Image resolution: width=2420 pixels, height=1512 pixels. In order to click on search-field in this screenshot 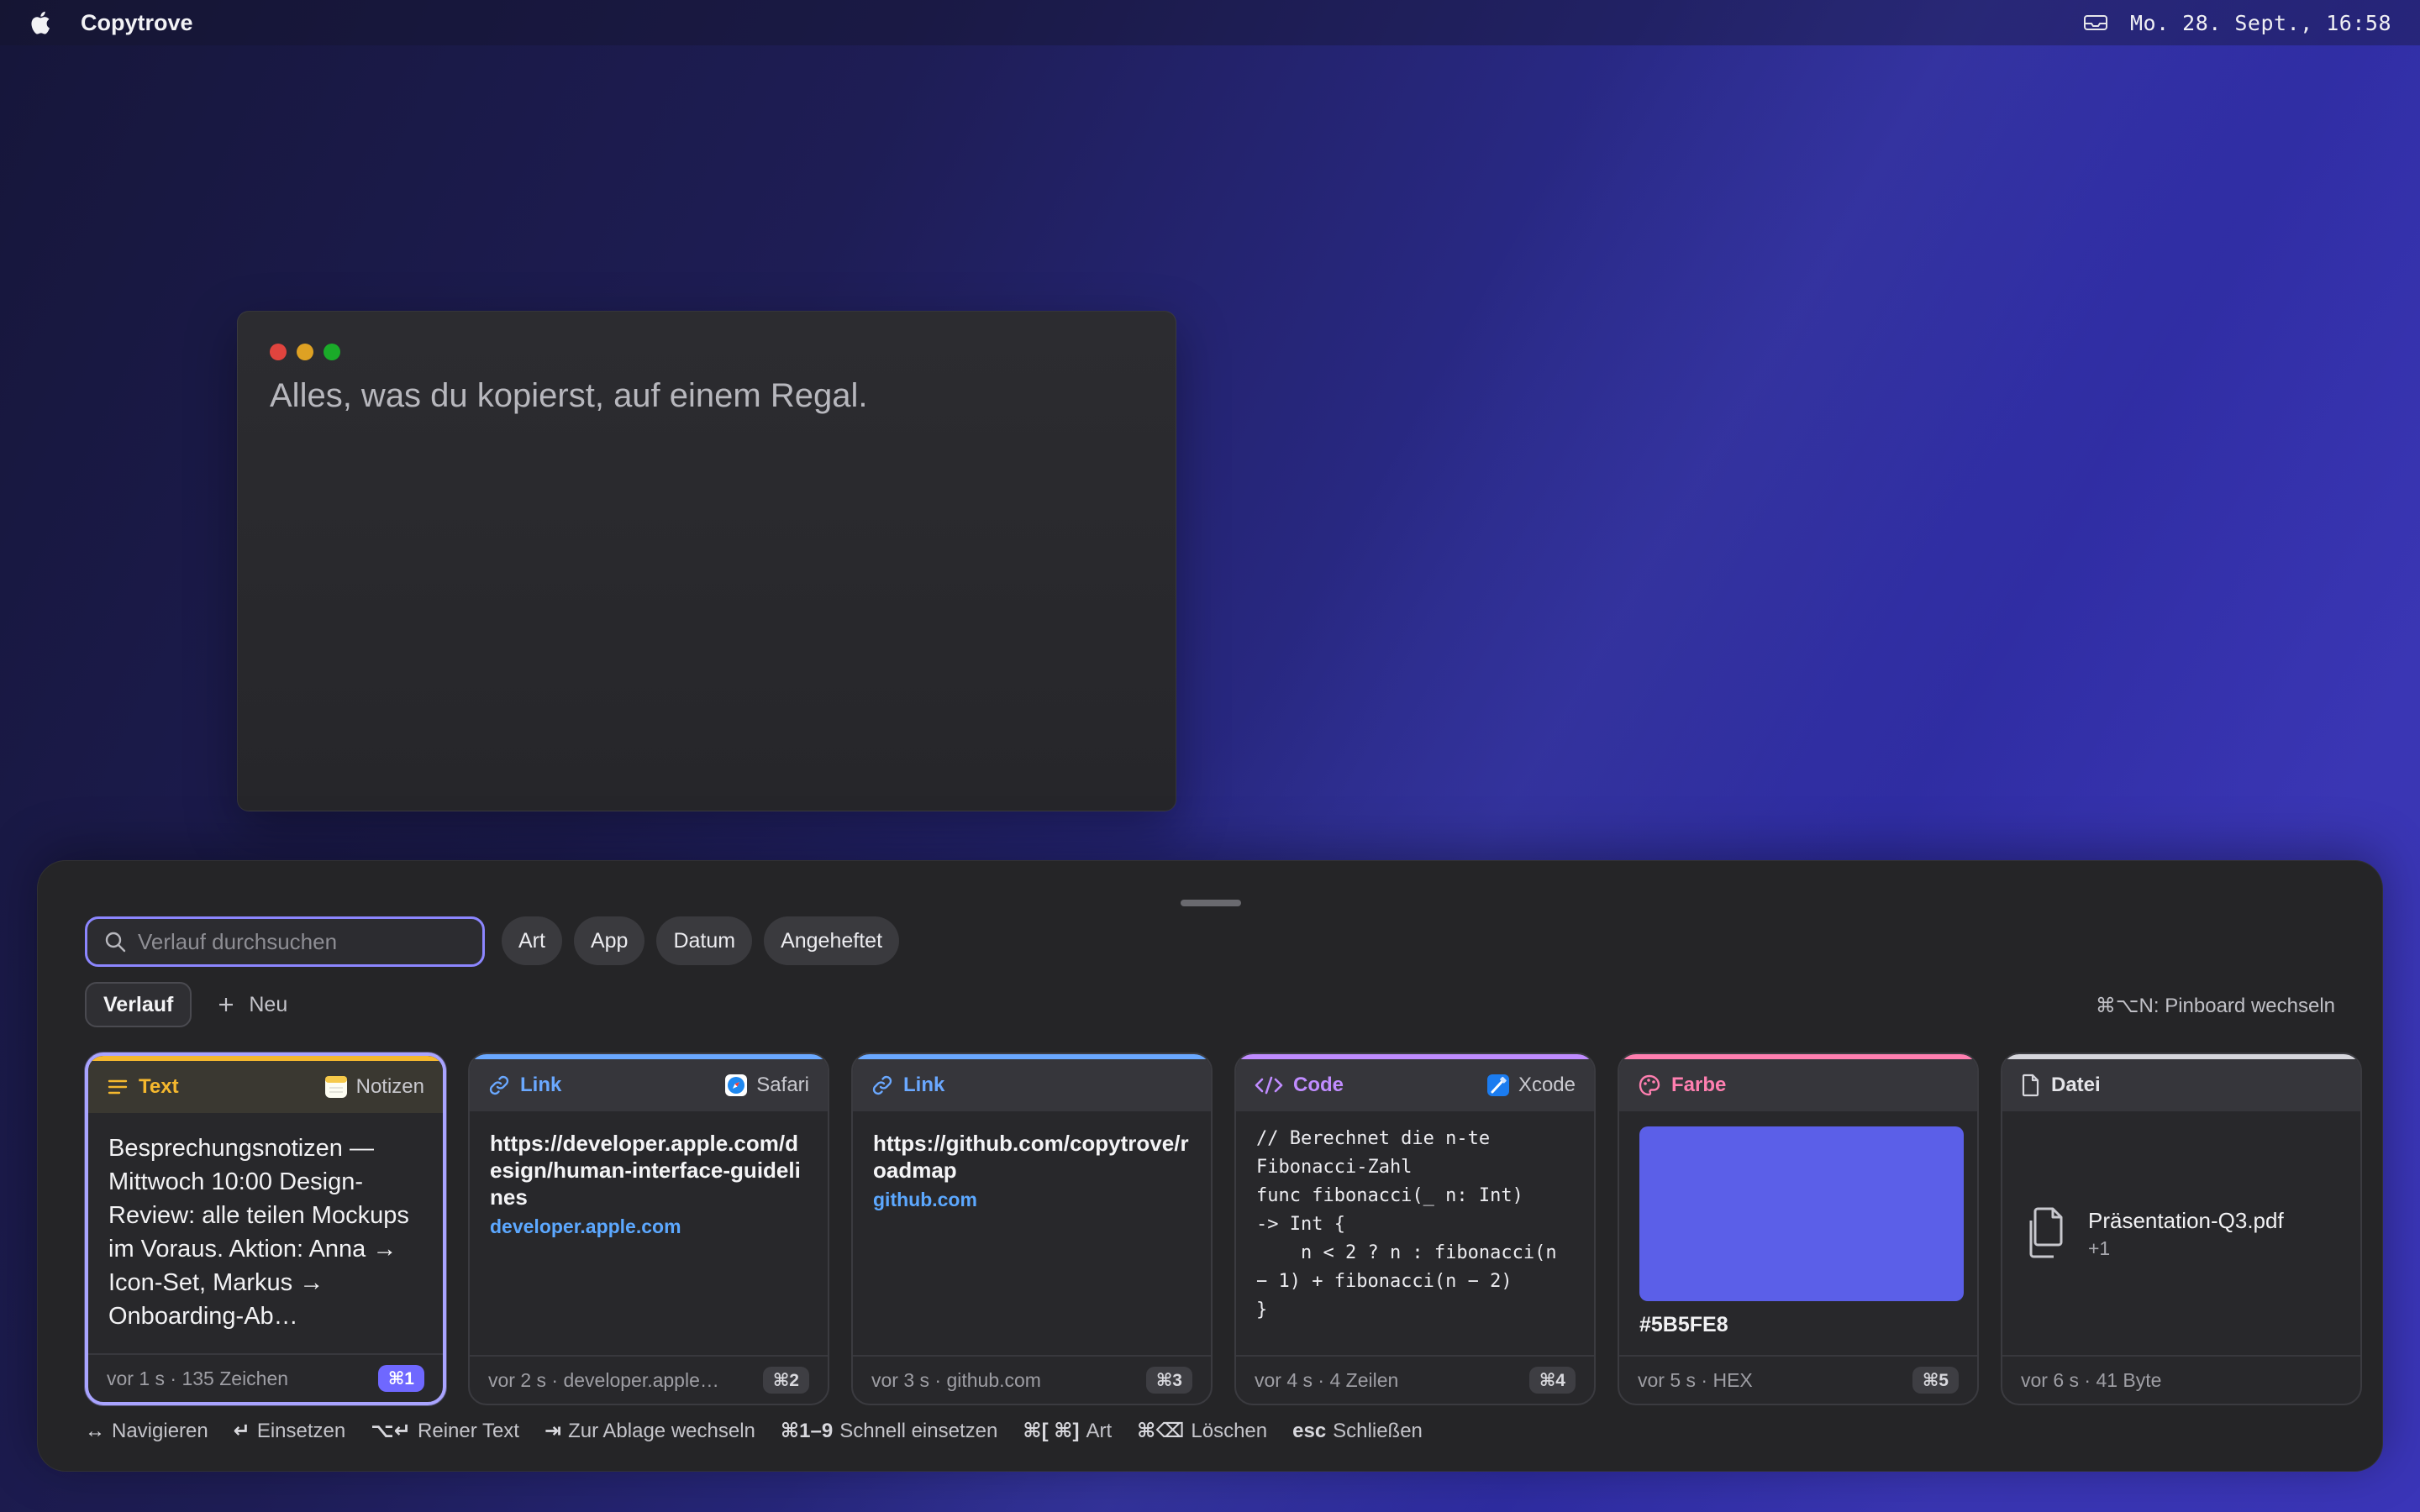, I will do `click(285, 941)`.